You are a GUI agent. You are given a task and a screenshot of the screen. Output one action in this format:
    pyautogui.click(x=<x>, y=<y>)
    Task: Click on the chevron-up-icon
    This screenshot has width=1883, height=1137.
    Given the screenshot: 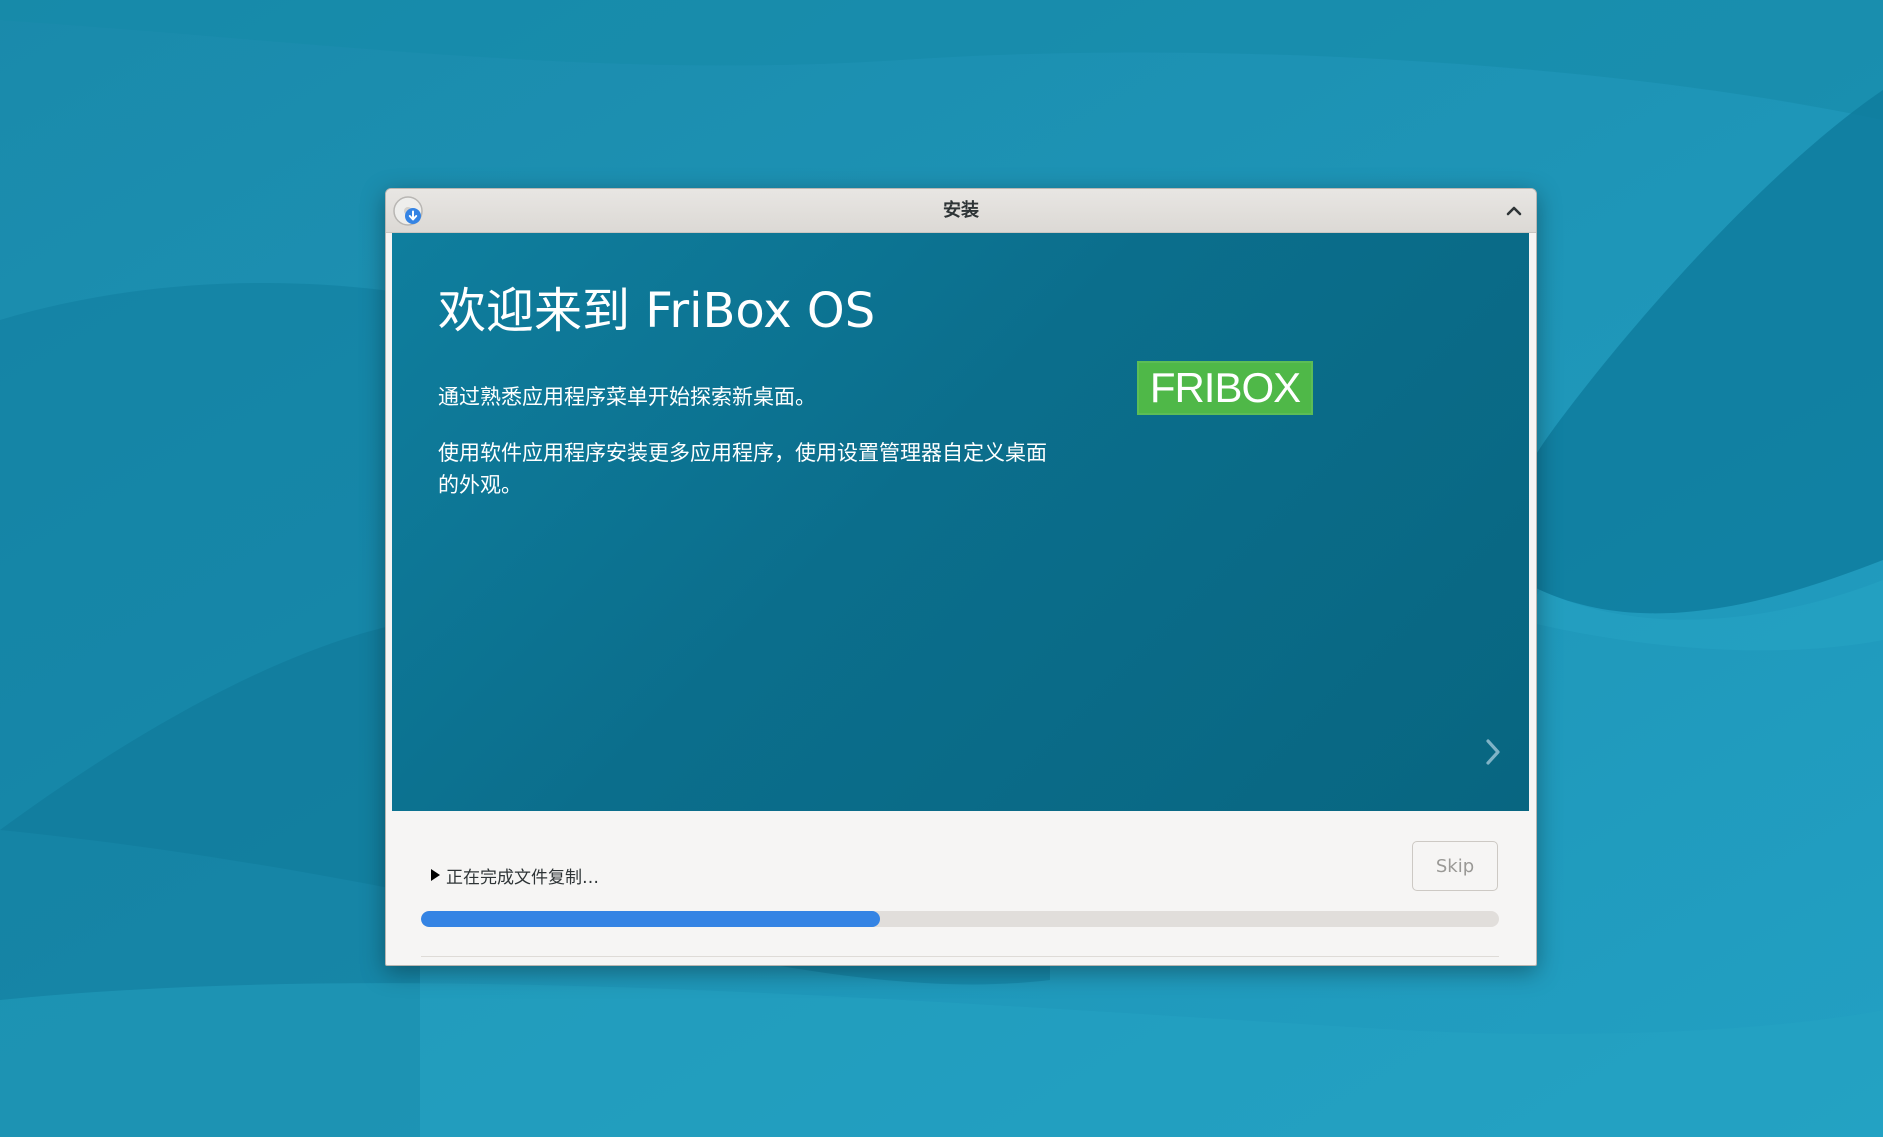 What is the action you would take?
    pyautogui.click(x=1514, y=211)
    